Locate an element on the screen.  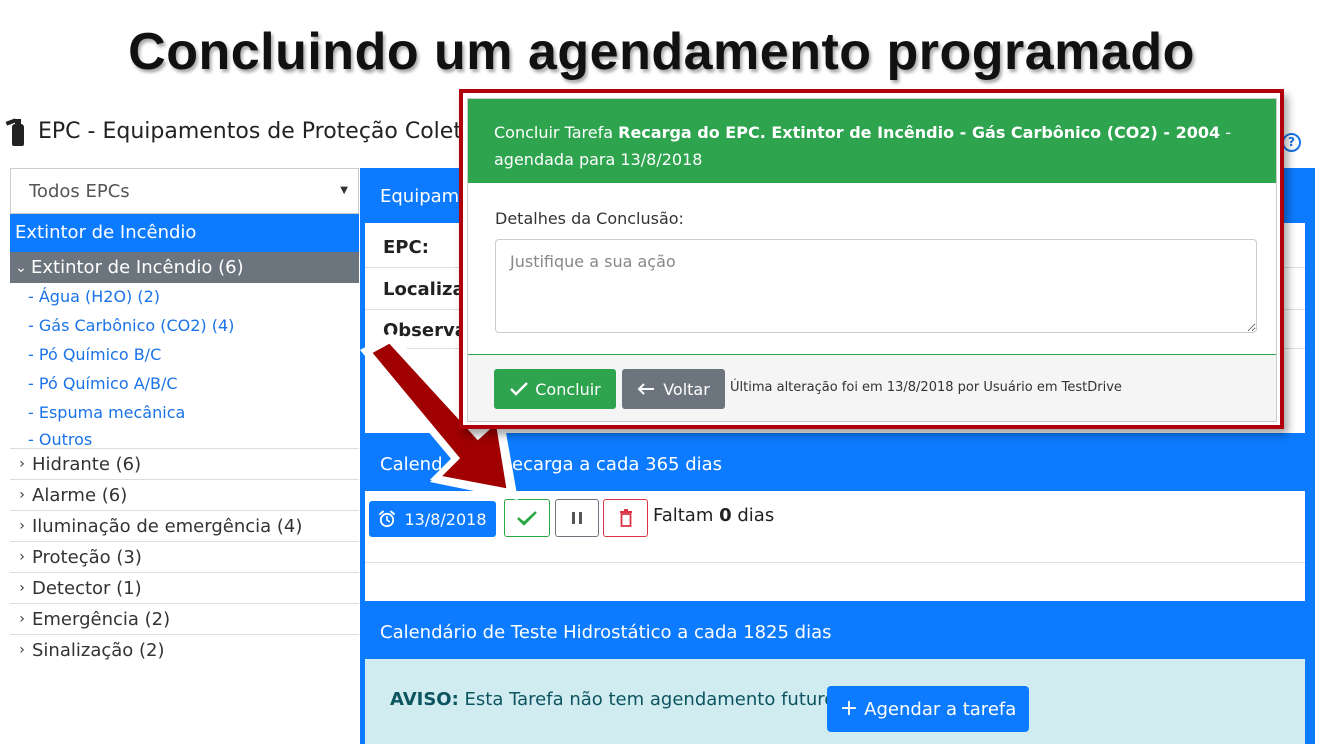
modal-header-prefix: Concluir Tarefa is located at coordinates (554, 132).